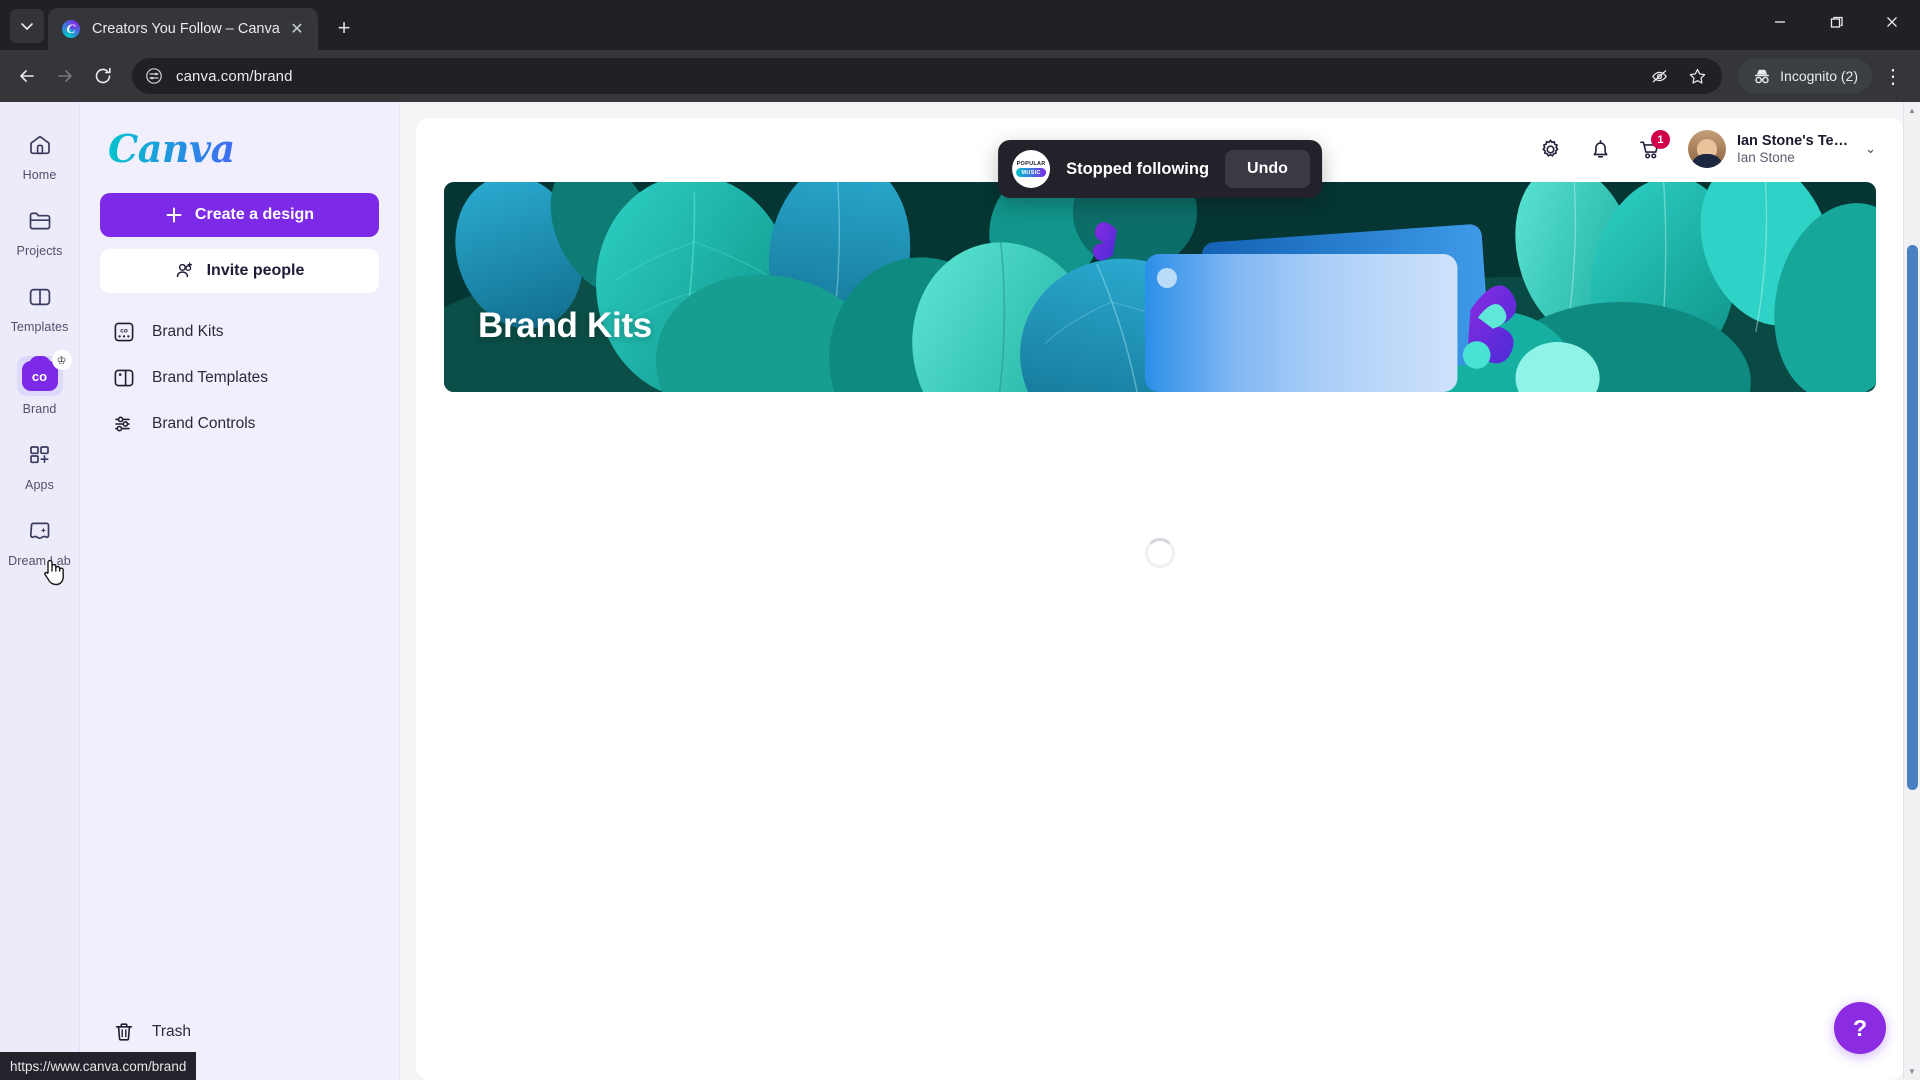 The image size is (1920, 1080). I want to click on scroll-up-arrow-icon: ▲, so click(1912, 110).